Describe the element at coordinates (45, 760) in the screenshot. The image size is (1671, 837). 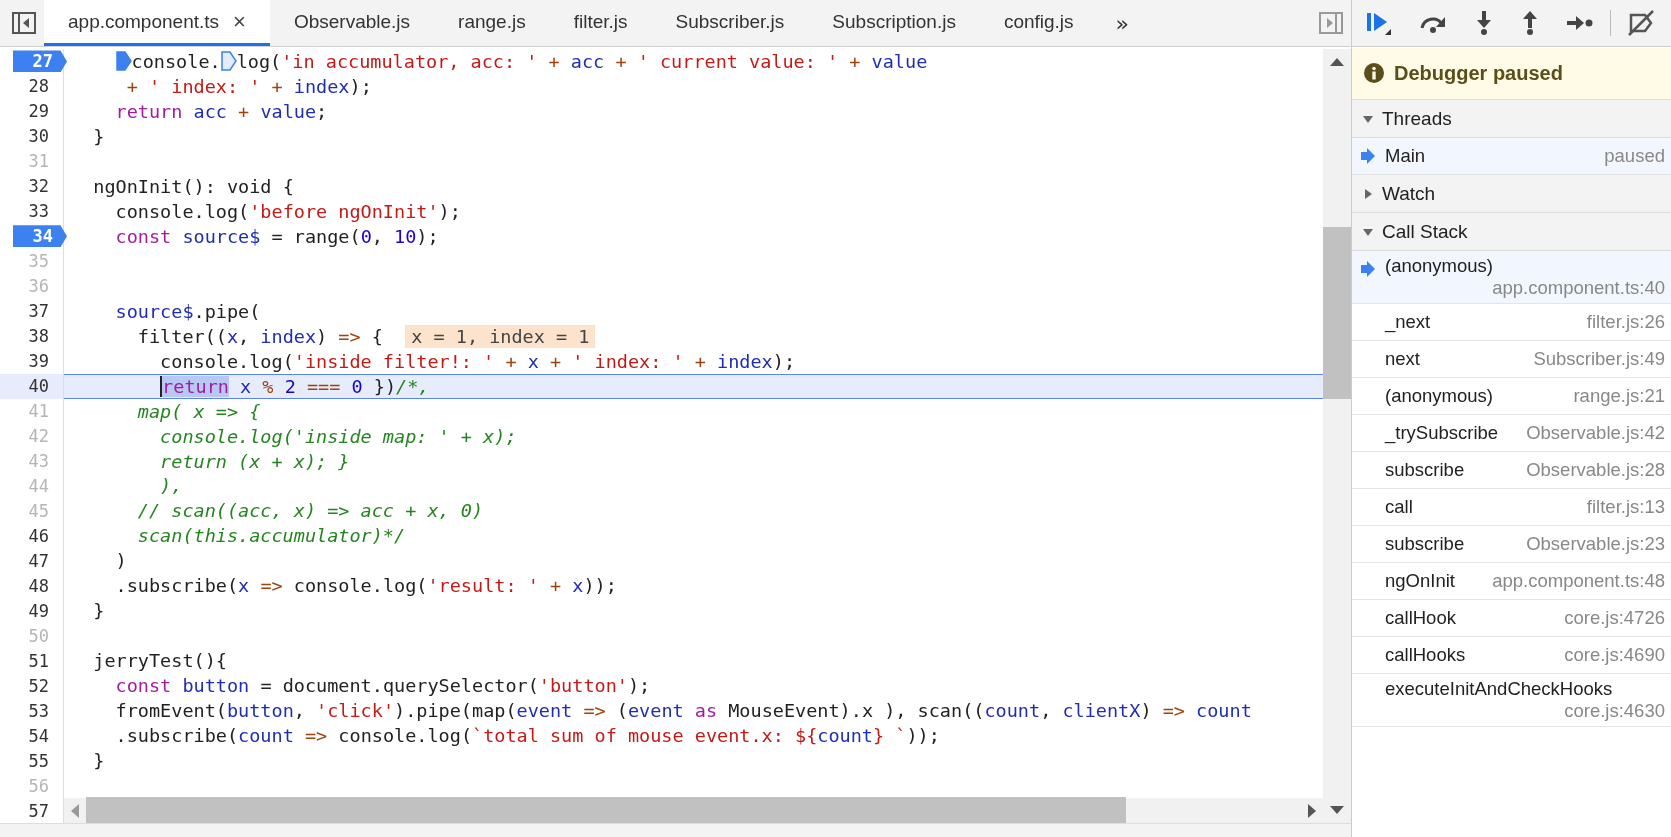
I see `line-number: 55` at that location.